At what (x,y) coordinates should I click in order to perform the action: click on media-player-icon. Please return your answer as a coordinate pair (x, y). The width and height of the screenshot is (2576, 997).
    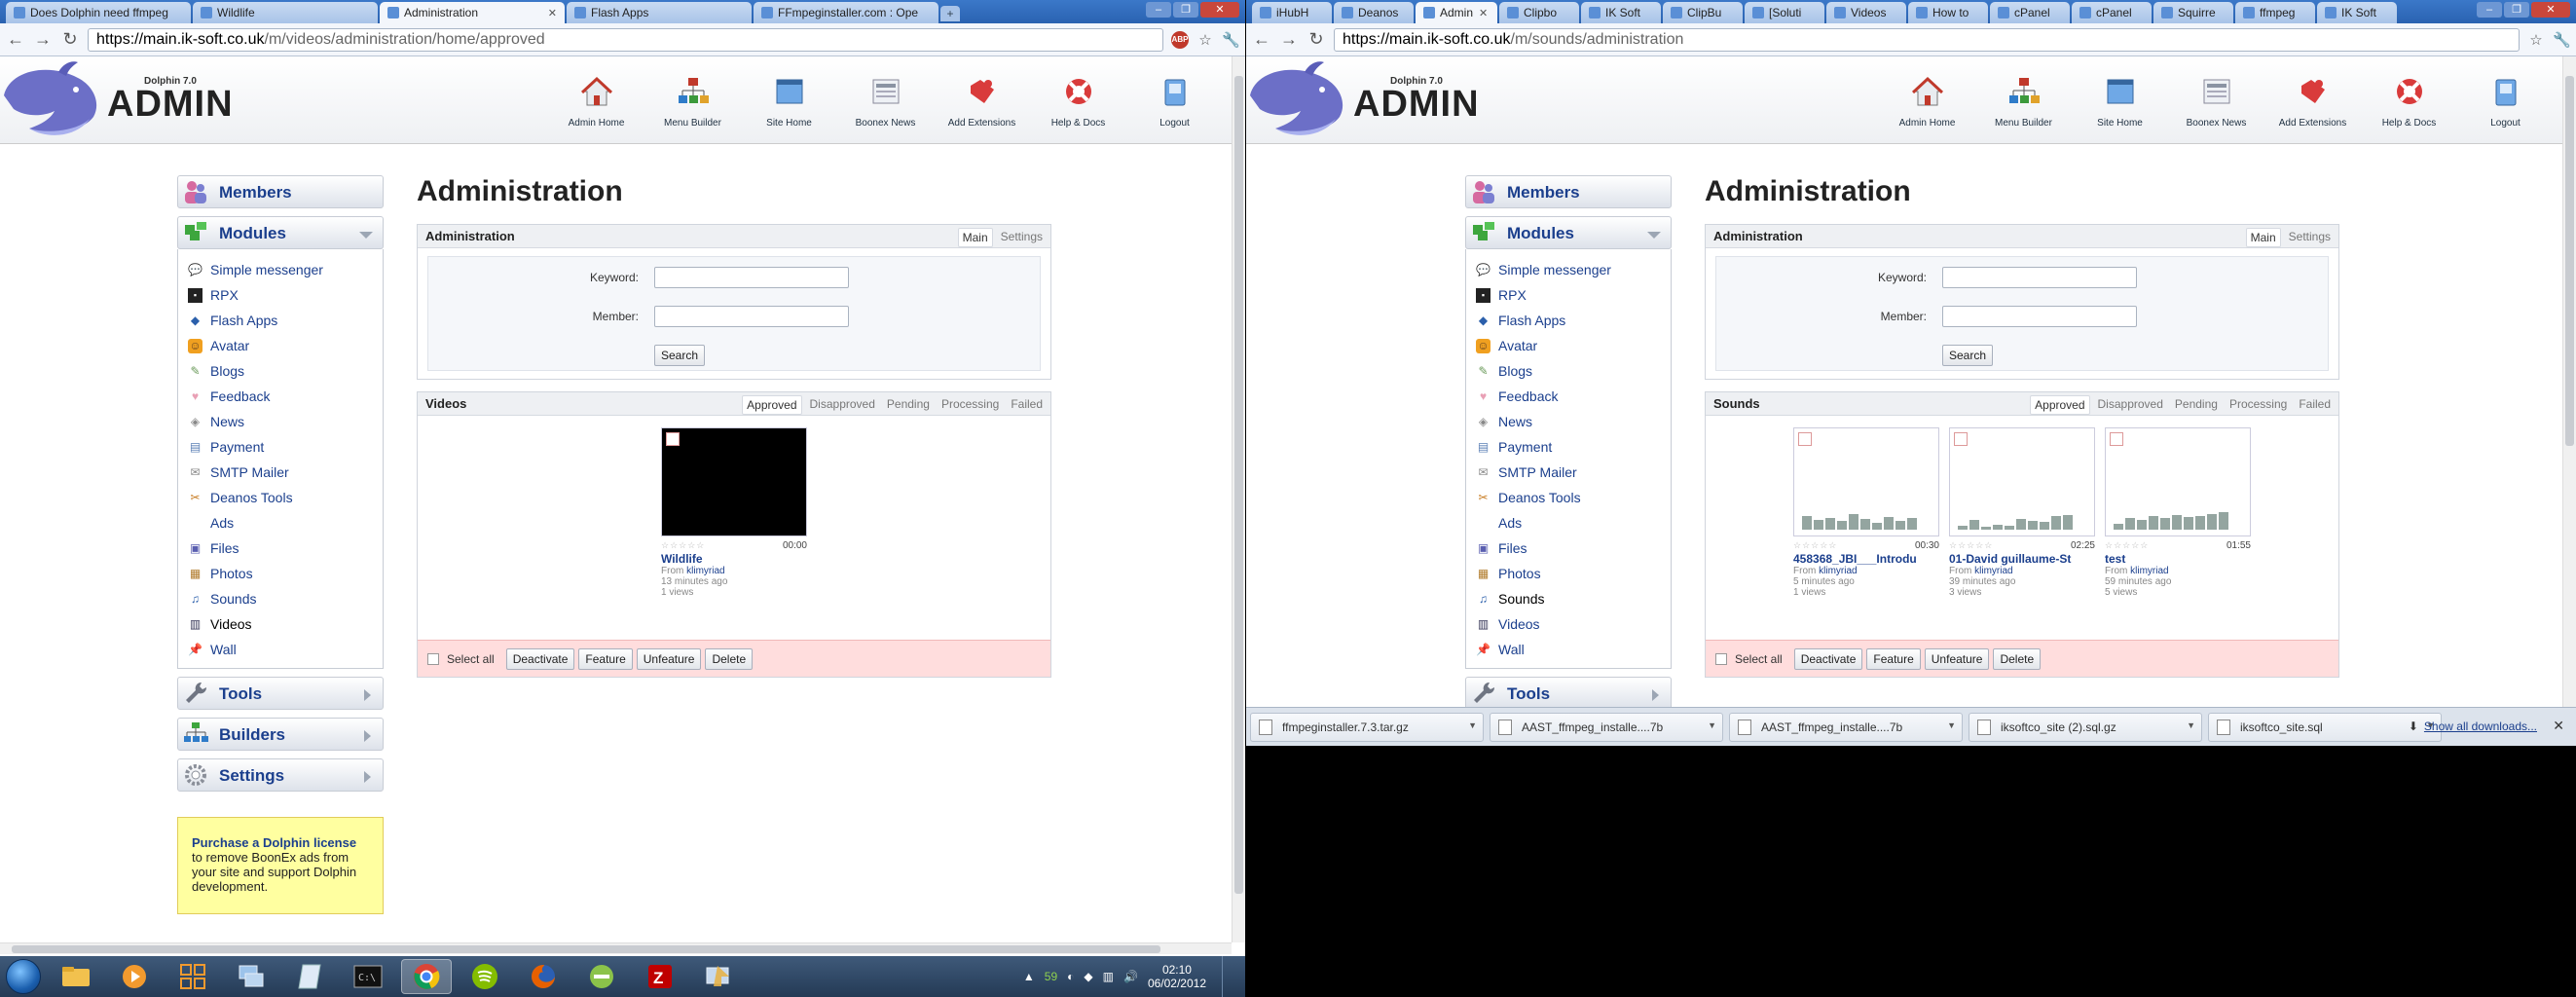
    Looking at the image, I should click on (134, 976).